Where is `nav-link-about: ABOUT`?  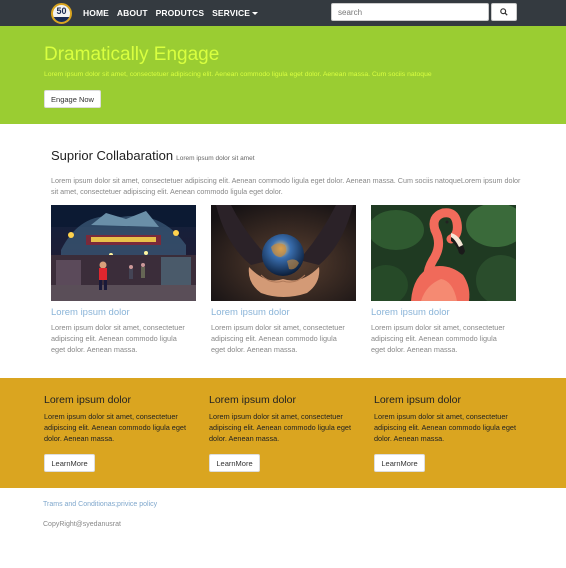 nav-link-about: ABOUT is located at coordinates (132, 13).